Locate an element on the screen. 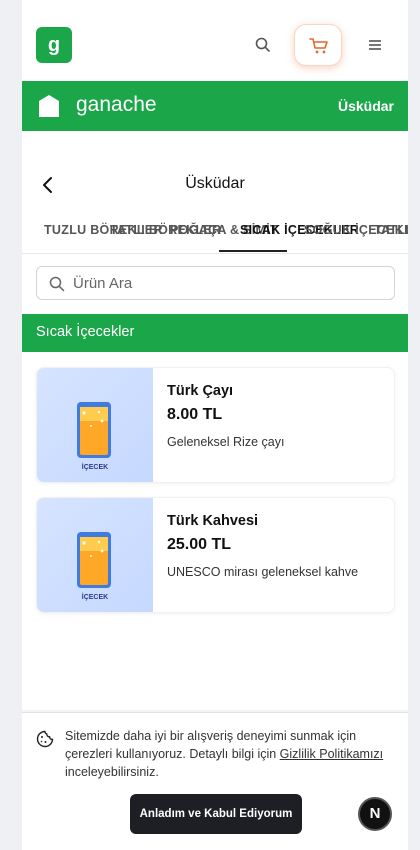 The image size is (420, 850). product-description: Geleneksel Rize çayı is located at coordinates (226, 442).